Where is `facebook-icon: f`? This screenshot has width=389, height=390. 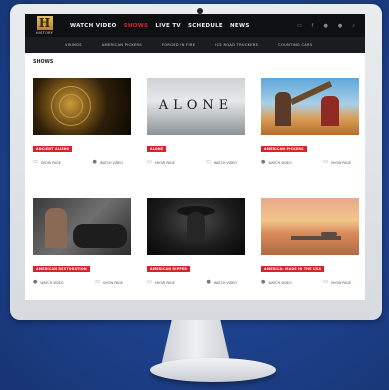
facebook-icon: f is located at coordinates (313, 26).